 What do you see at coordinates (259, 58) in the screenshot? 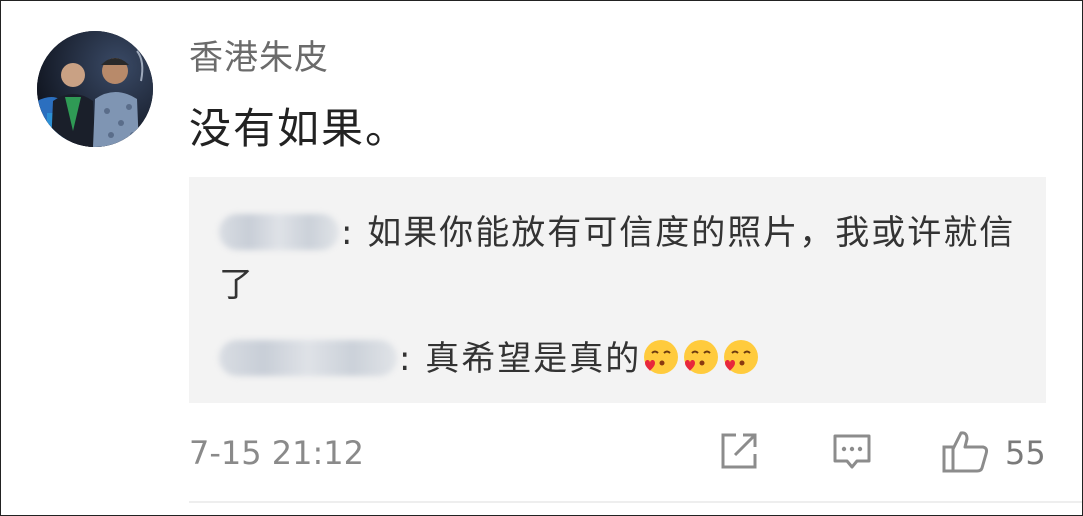
I see `comment-username: 香港朱皮` at bounding box center [259, 58].